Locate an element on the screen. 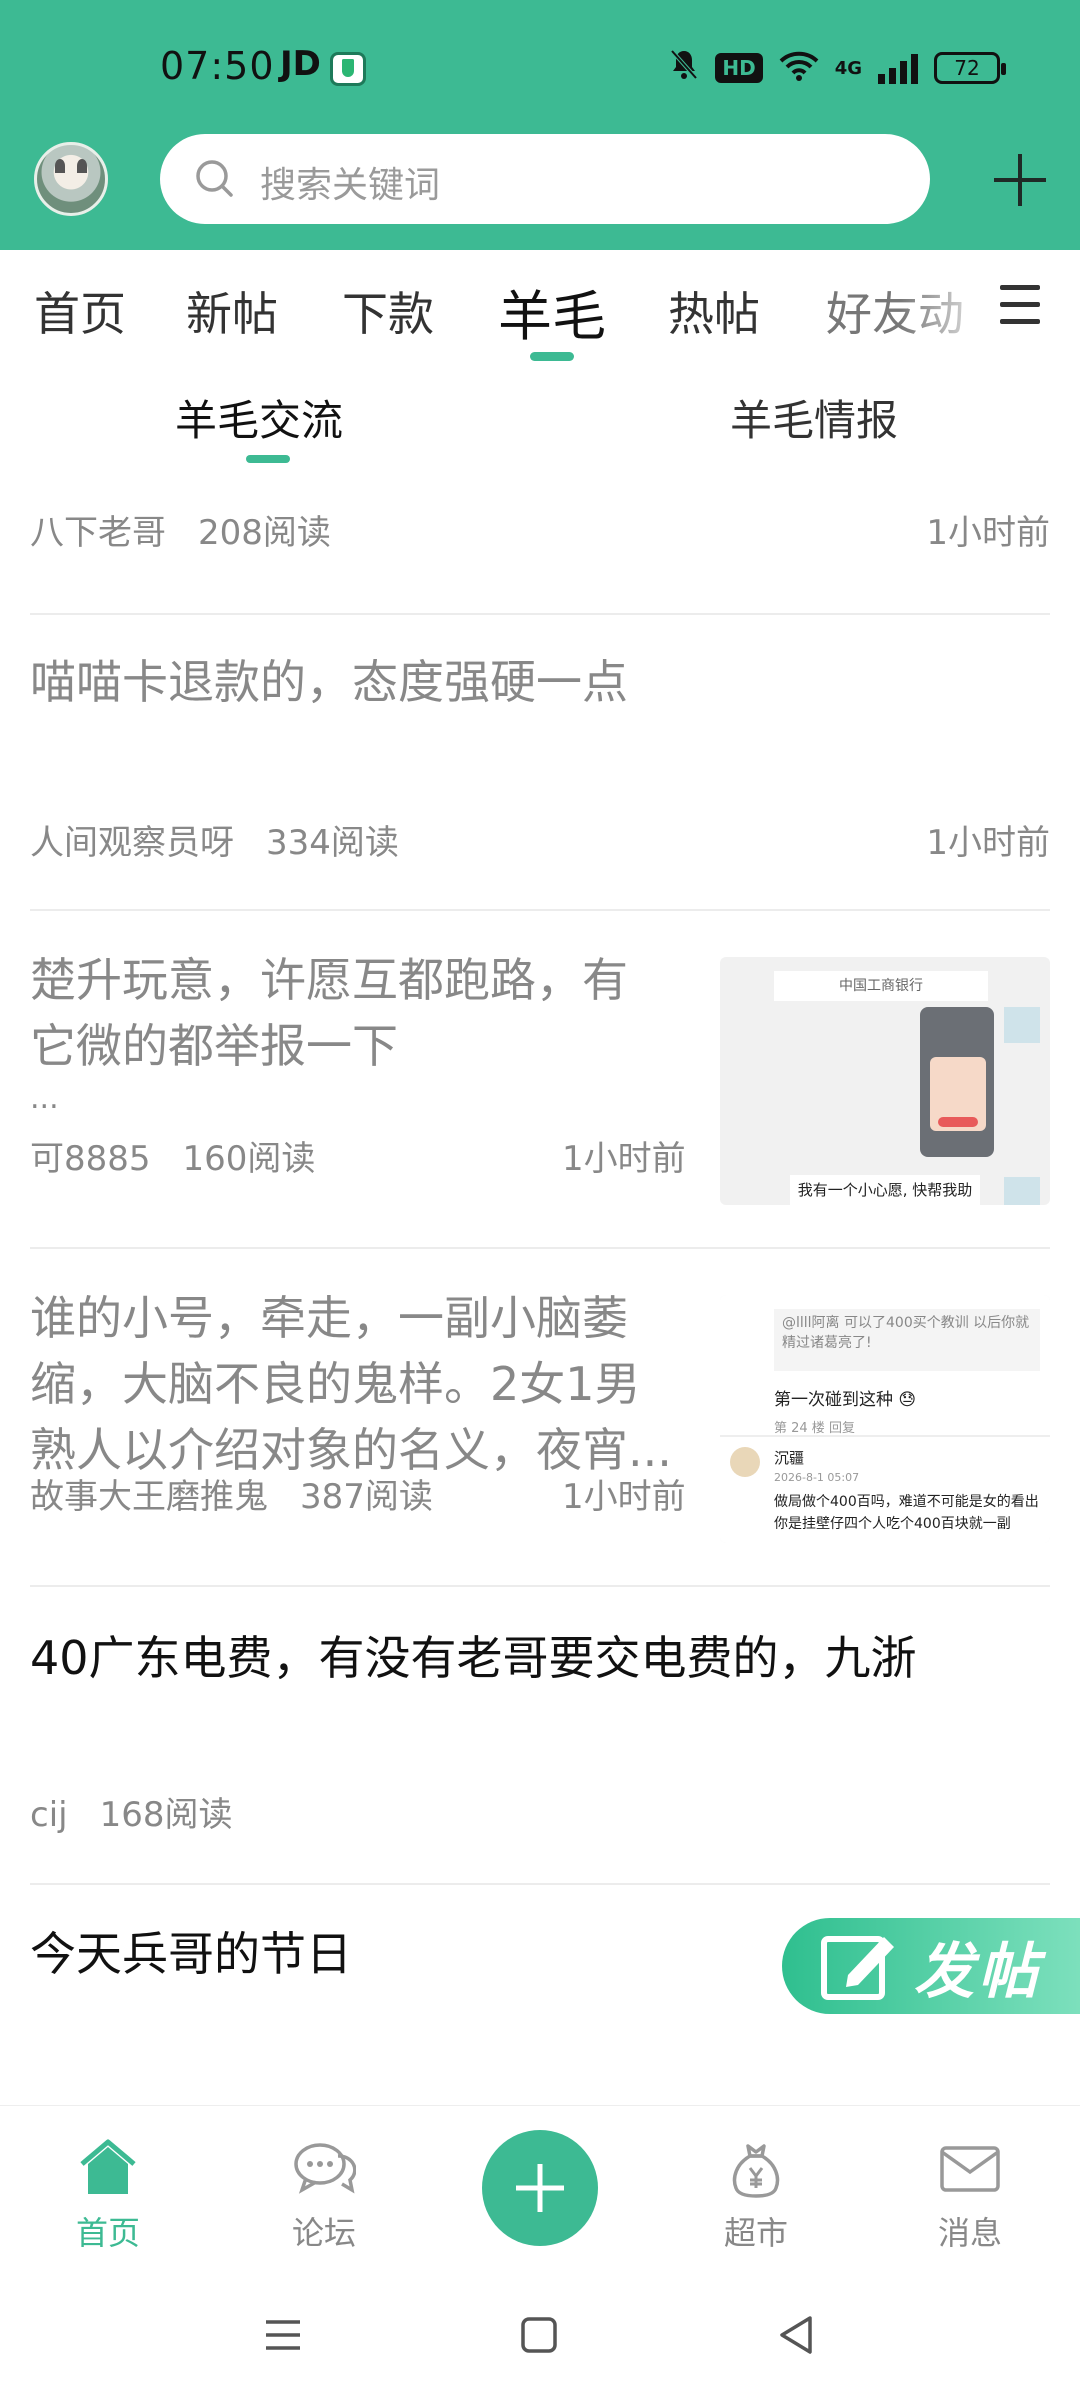  wifi-icon is located at coordinates (799, 68).